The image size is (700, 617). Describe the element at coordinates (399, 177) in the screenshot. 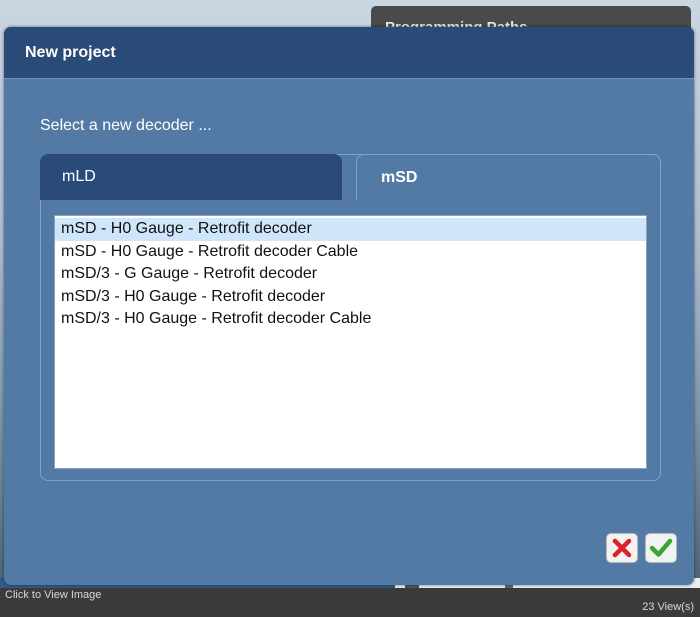

I see `tab-msd-label: mSD` at that location.